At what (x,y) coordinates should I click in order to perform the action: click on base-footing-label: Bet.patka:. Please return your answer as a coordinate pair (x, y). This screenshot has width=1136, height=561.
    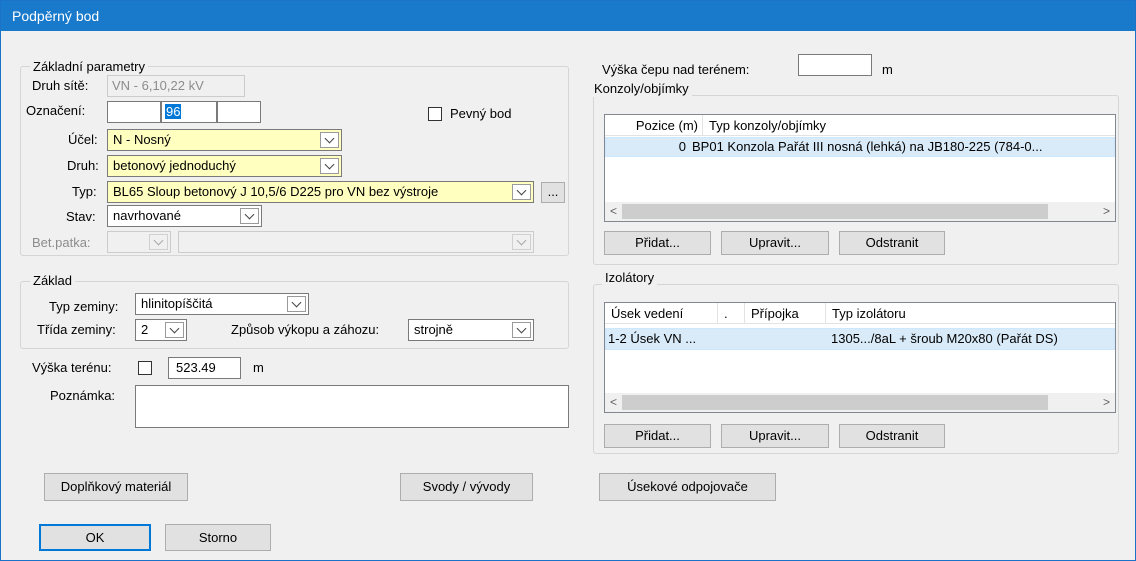
    Looking at the image, I should click on (61, 242).